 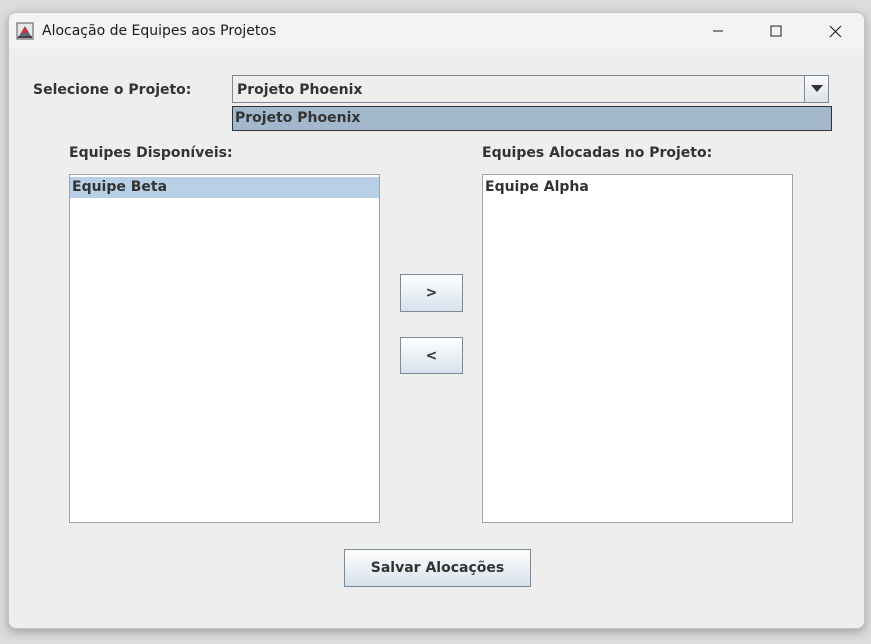 I want to click on maximize-icon, so click(x=776, y=31).